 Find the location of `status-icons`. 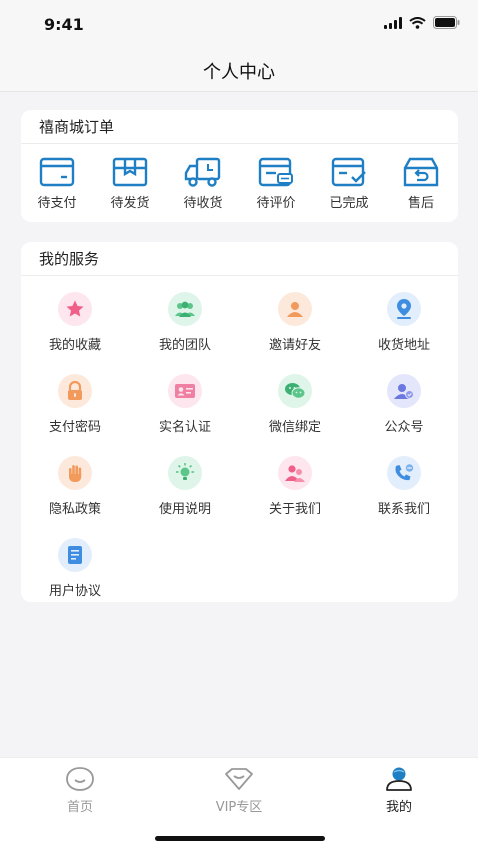

status-icons is located at coordinates (422, 22).